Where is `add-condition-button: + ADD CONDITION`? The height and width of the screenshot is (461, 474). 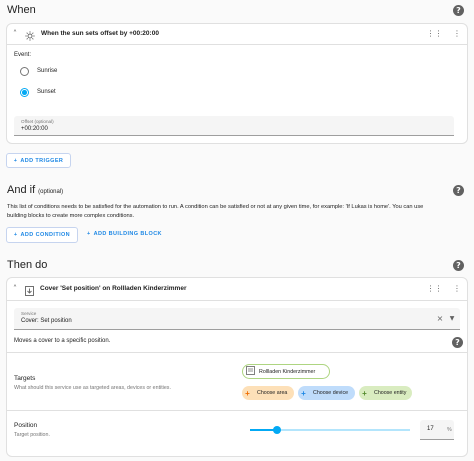
add-condition-button: + ADD CONDITION is located at coordinates (42, 235).